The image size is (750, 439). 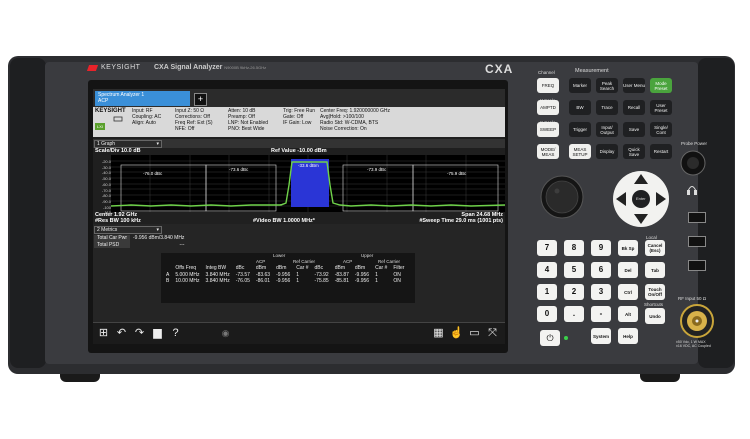 I want to click on save-button: Save, so click(x=634, y=129).